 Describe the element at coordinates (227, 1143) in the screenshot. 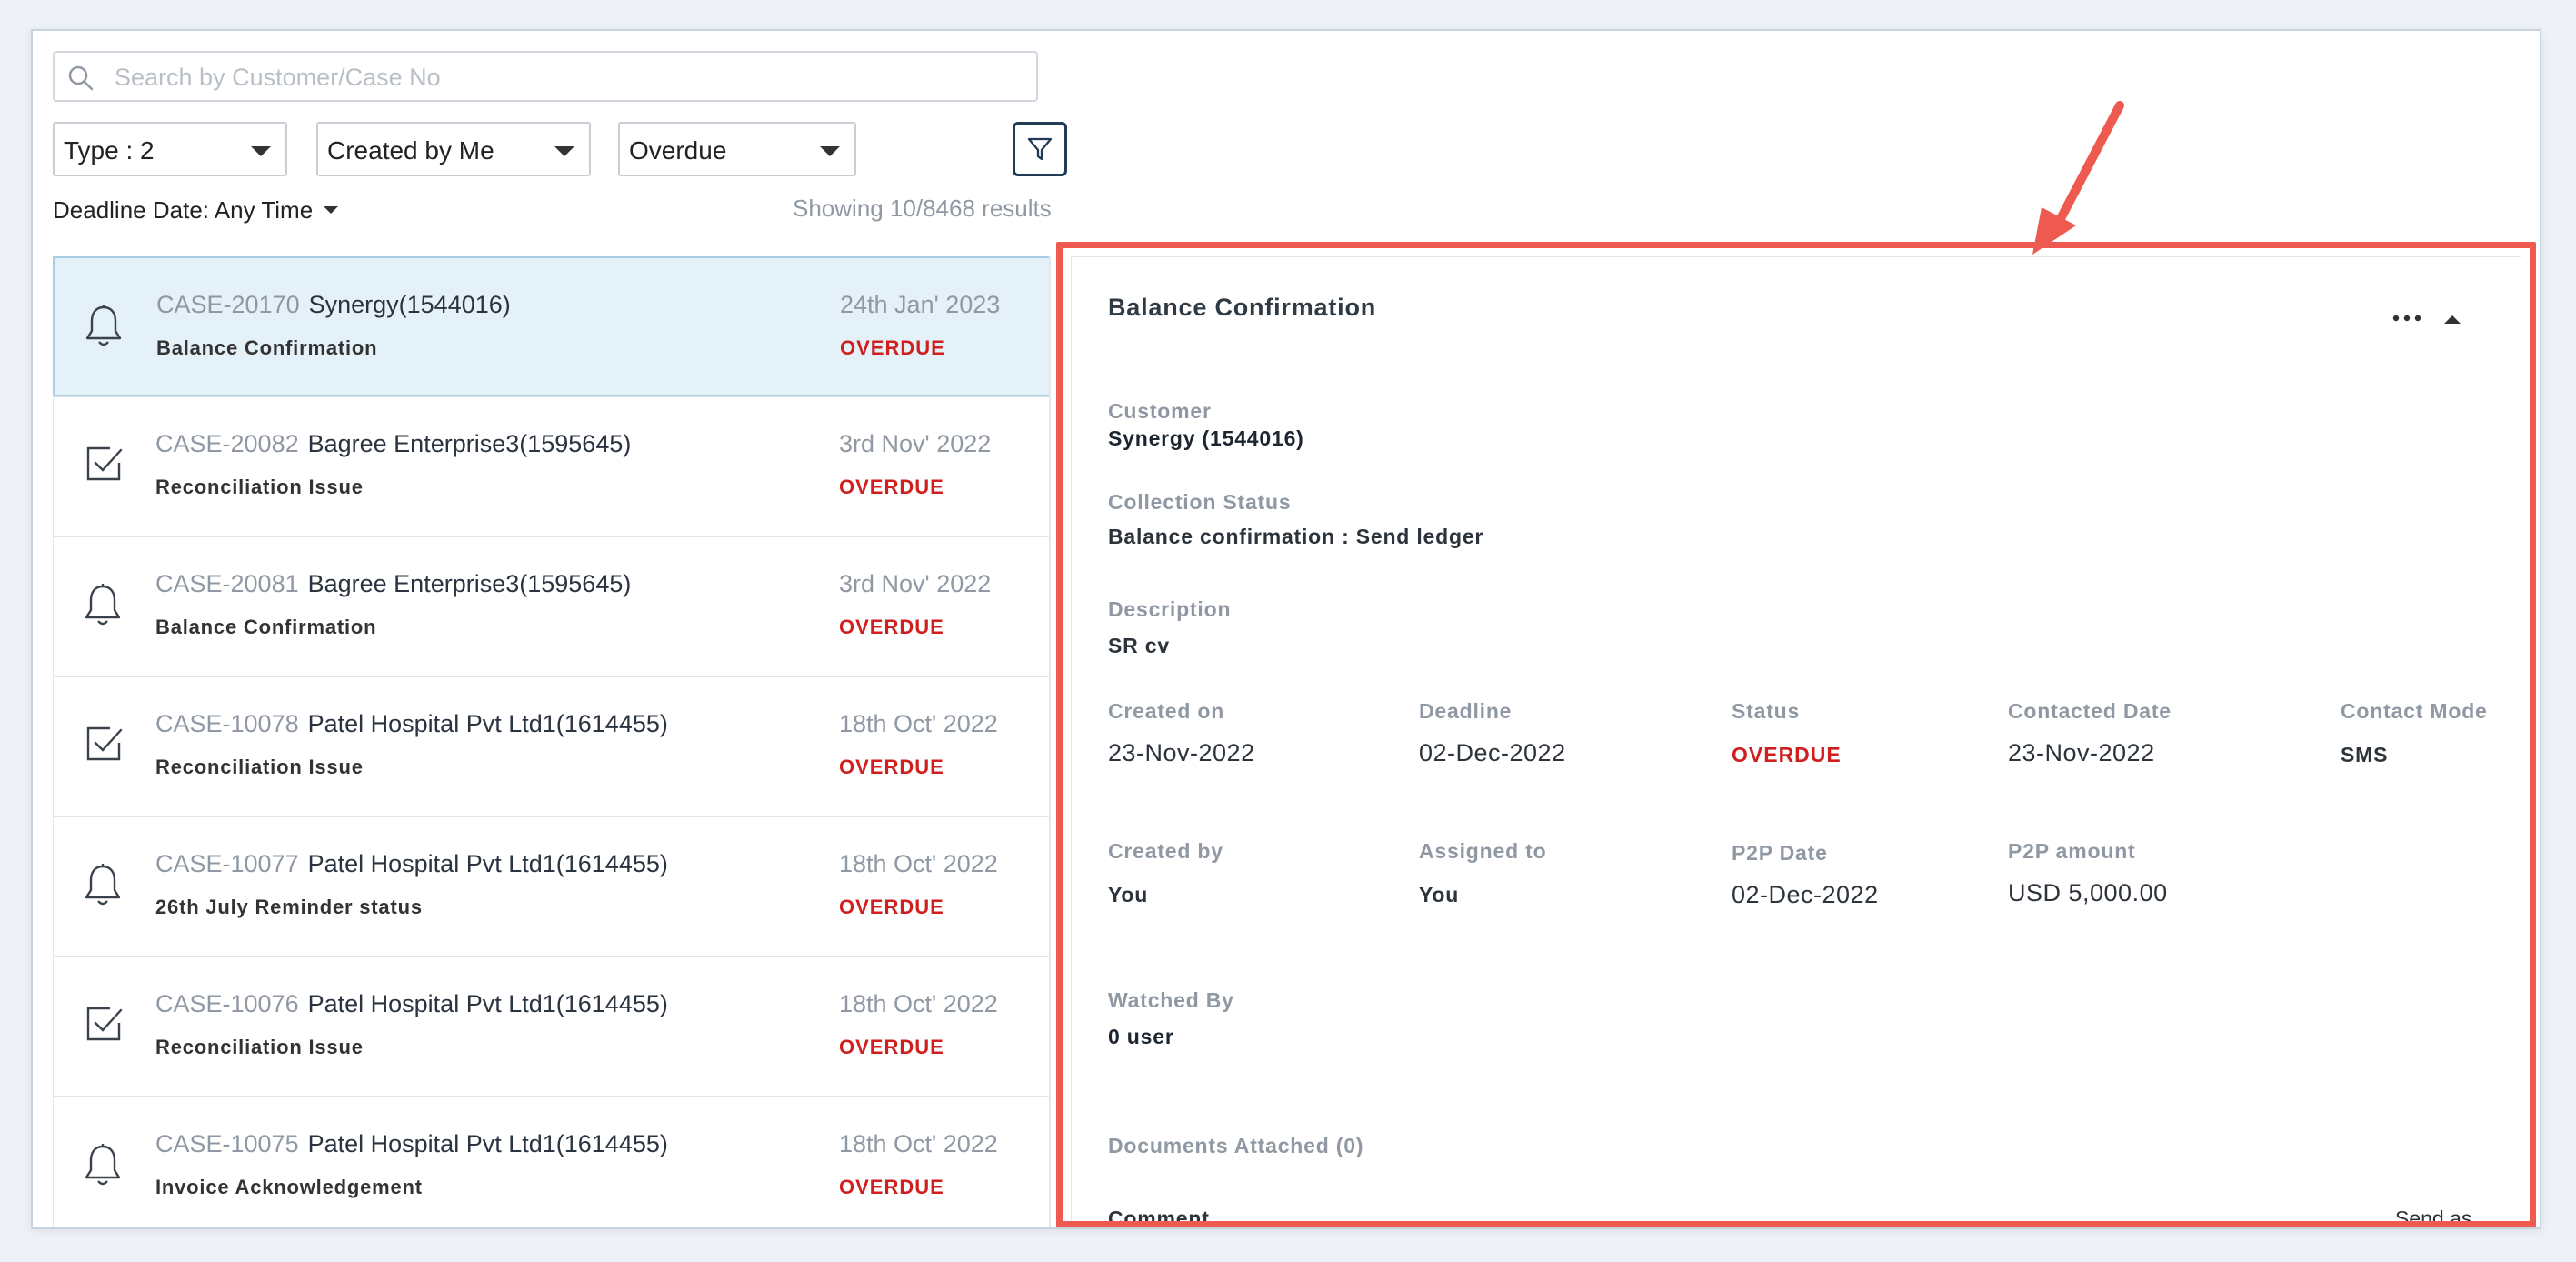

I see `case-id: CASE-10075` at that location.